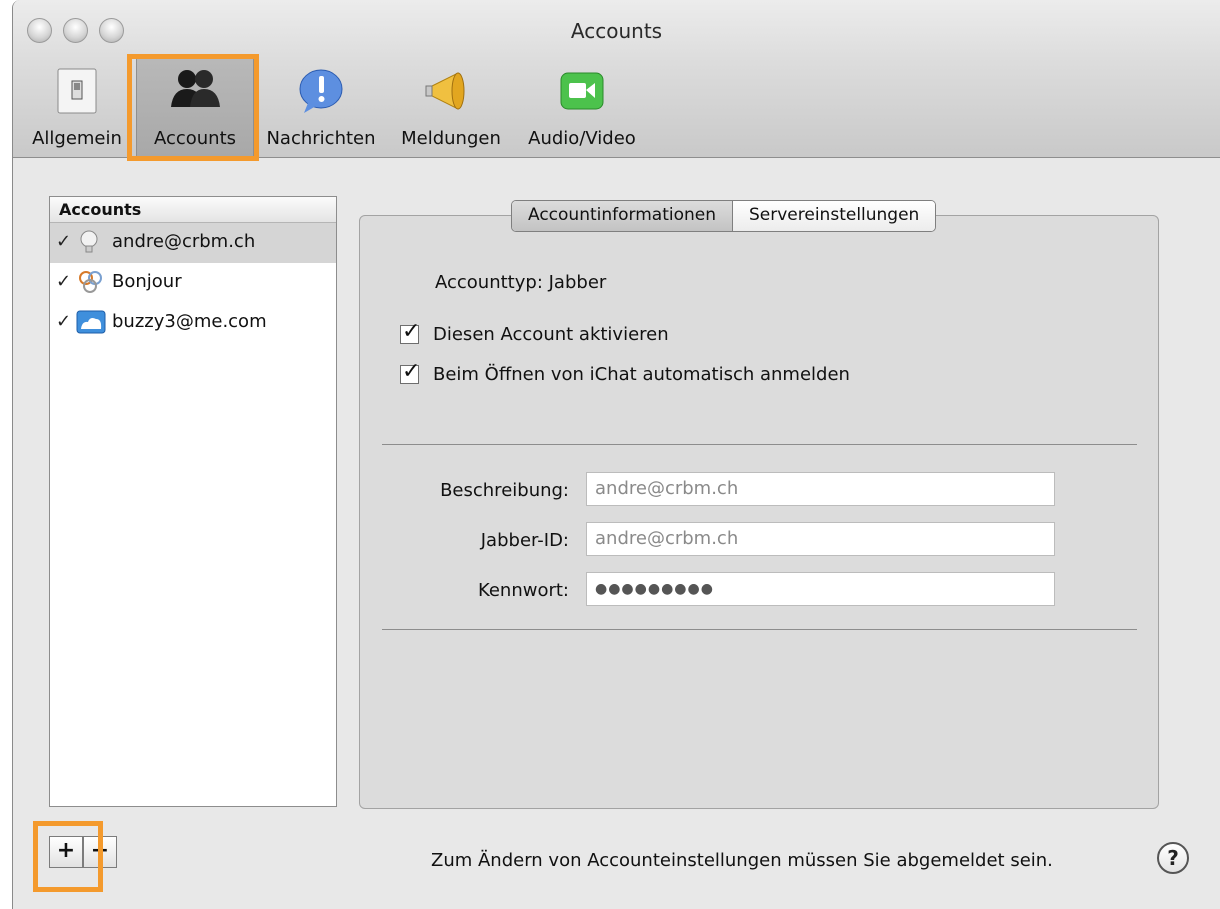  Describe the element at coordinates (195, 138) in the screenshot. I see `toolbar-label: Accounts` at that location.